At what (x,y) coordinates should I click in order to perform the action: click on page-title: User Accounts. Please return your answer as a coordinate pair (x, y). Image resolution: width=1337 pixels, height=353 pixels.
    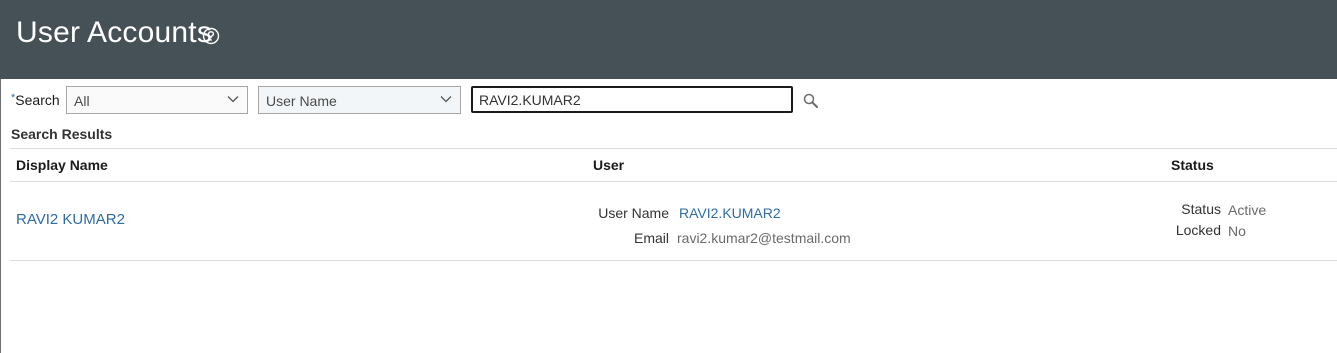
    Looking at the image, I should click on (114, 32).